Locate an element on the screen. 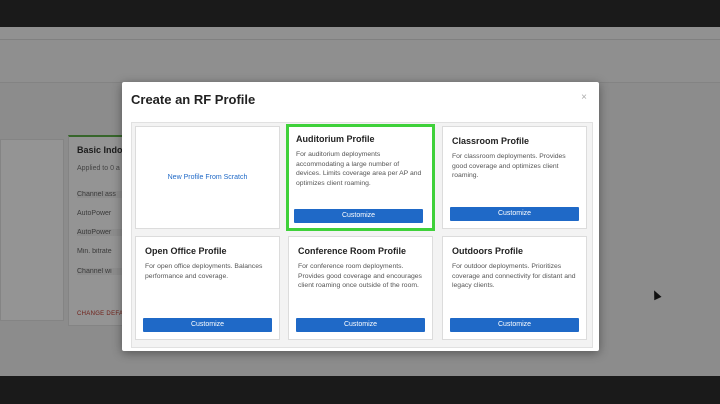  new-profile-from-scratch-link: New Profile From Scratch is located at coordinates (207, 177).